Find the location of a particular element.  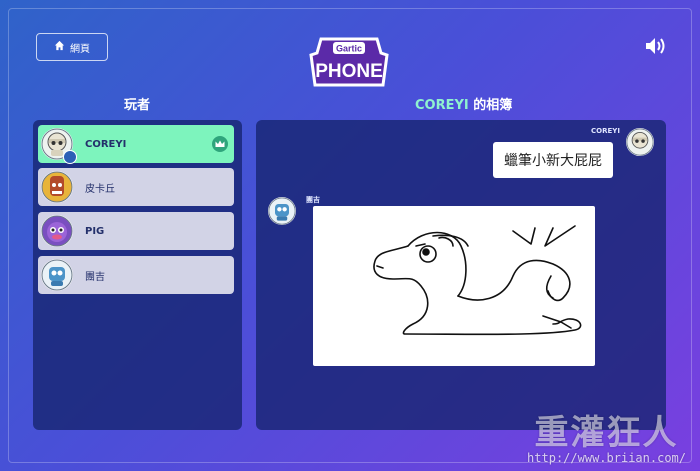

player-item-pikachu: 皮卡丘 is located at coordinates (136, 187).